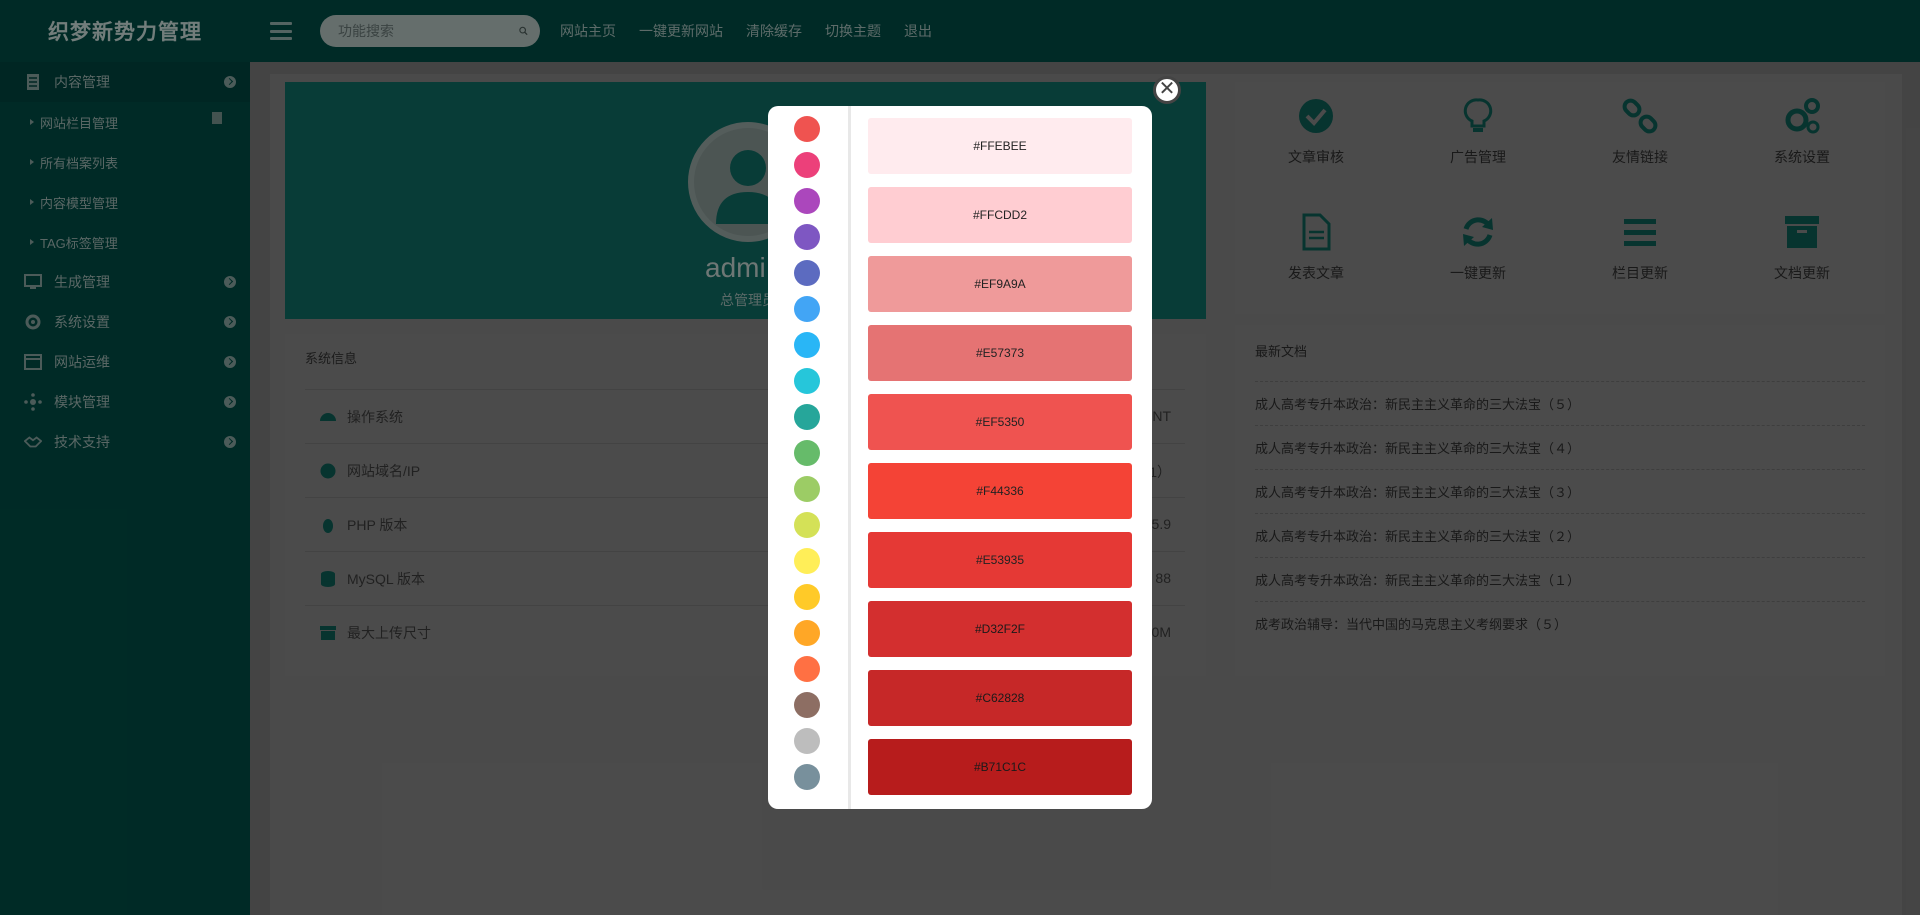 The height and width of the screenshot is (915, 1920). What do you see at coordinates (1000, 422) in the screenshot?
I see `color-shade-button: #EF5350` at bounding box center [1000, 422].